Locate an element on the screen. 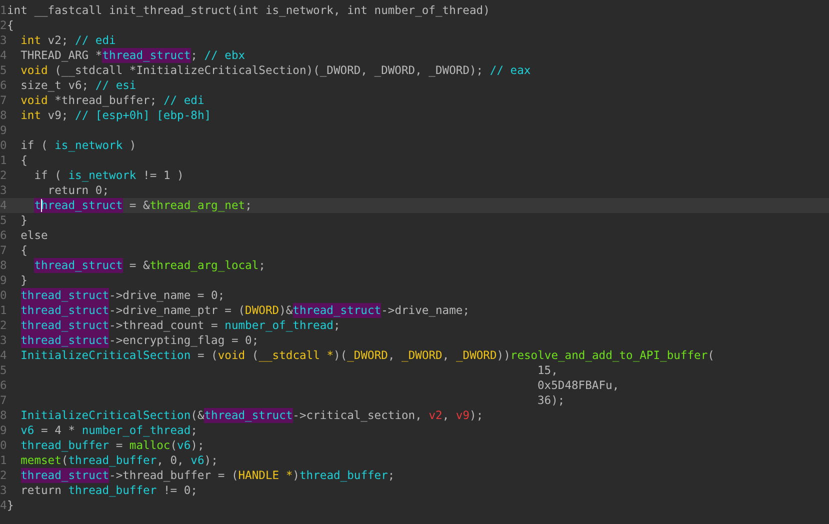 This screenshot has width=829, height=524. comment: // eax is located at coordinates (510, 70).